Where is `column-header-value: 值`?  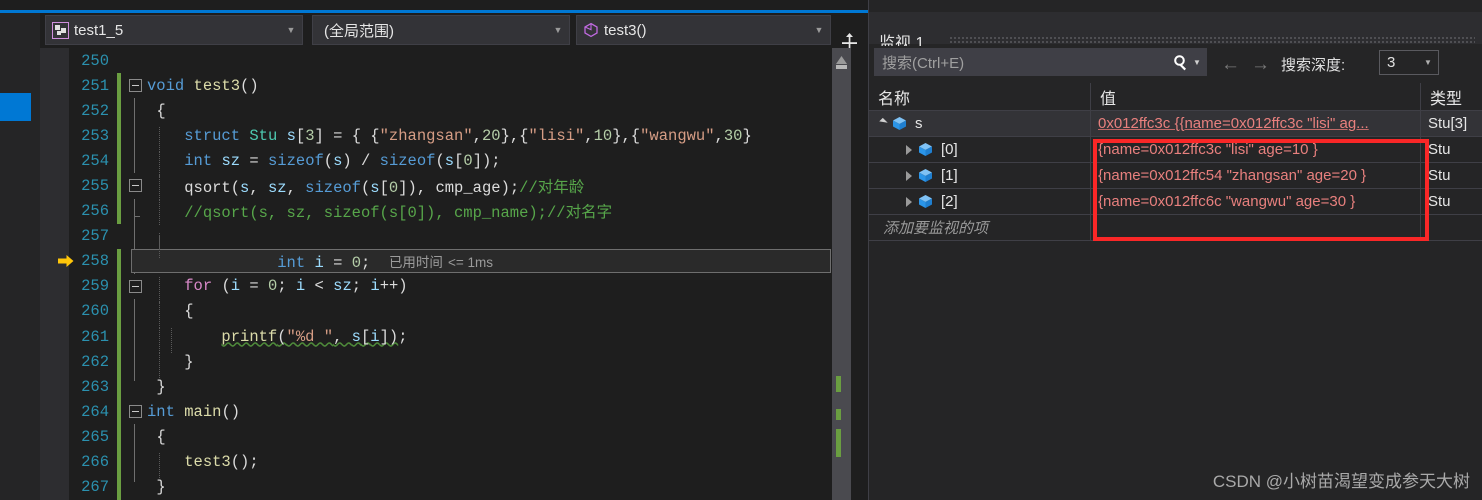
column-header-value: 值 is located at coordinates (1256, 96).